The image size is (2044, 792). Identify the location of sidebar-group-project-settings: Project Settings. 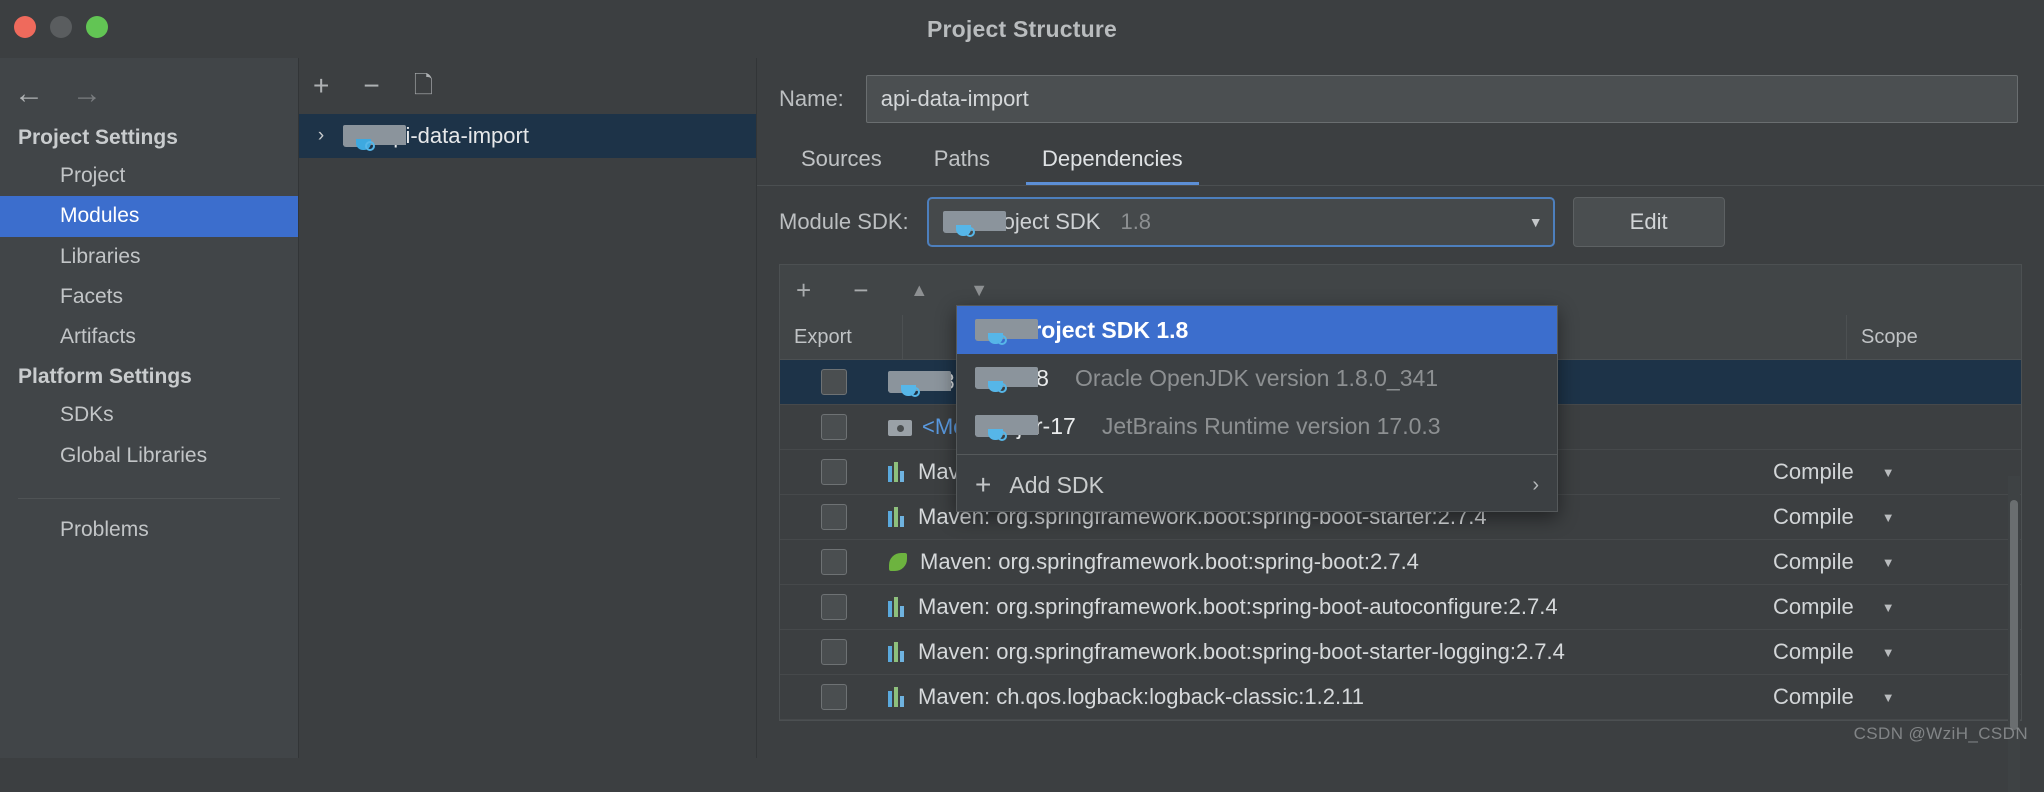
(98, 137).